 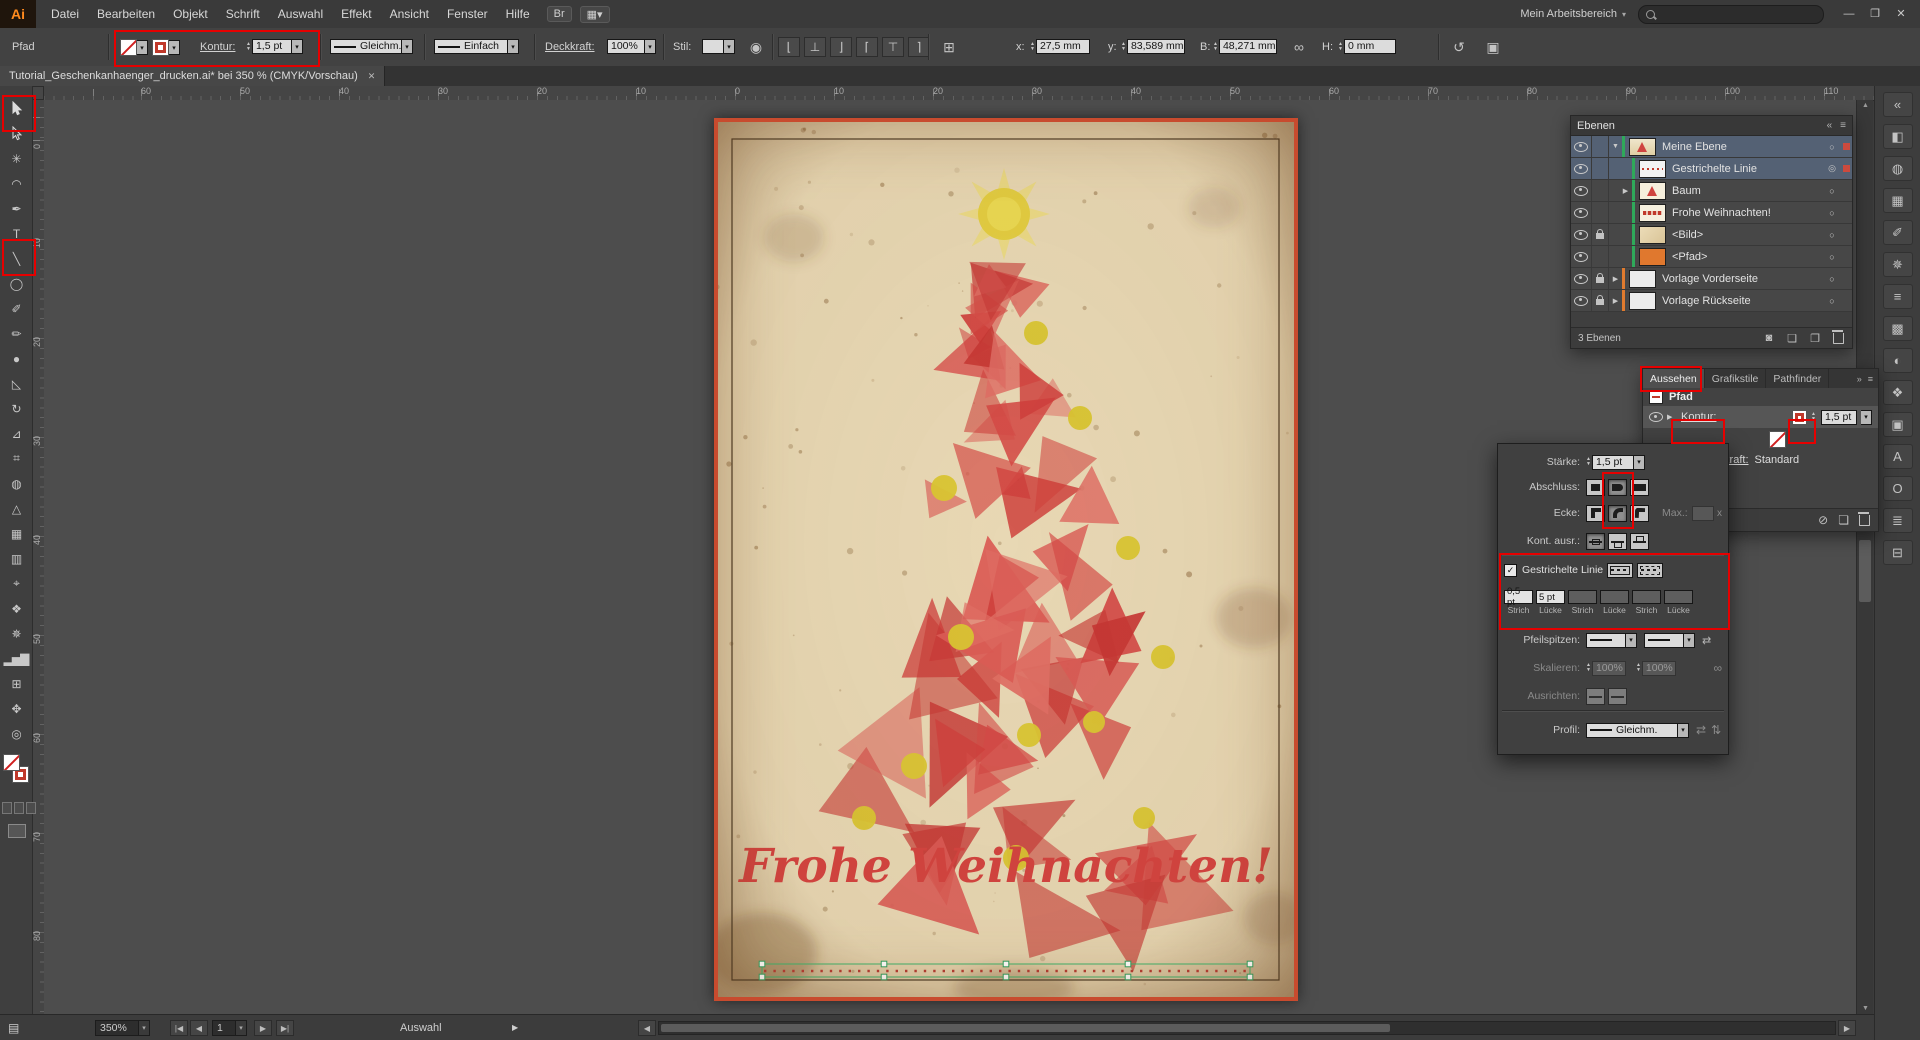 What do you see at coordinates (1897, 200) in the screenshot?
I see `swatches-panel-icon: ▦` at bounding box center [1897, 200].